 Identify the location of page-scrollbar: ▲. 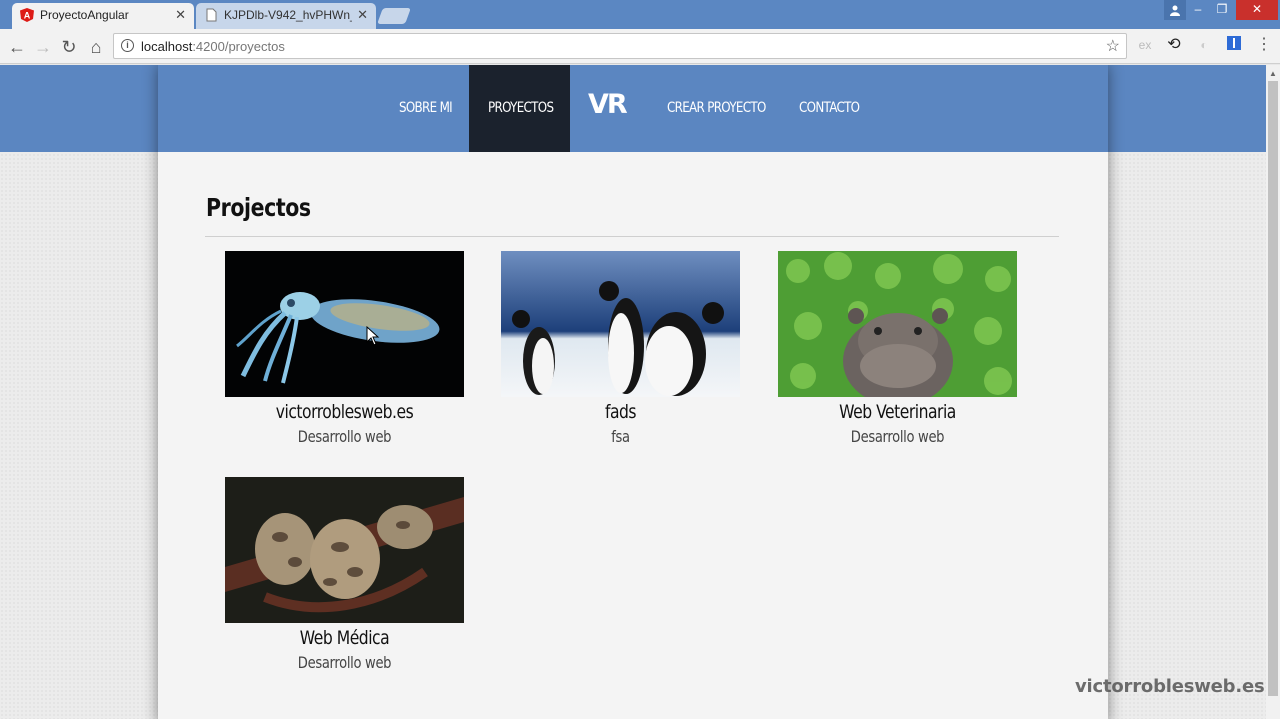
(1273, 392).